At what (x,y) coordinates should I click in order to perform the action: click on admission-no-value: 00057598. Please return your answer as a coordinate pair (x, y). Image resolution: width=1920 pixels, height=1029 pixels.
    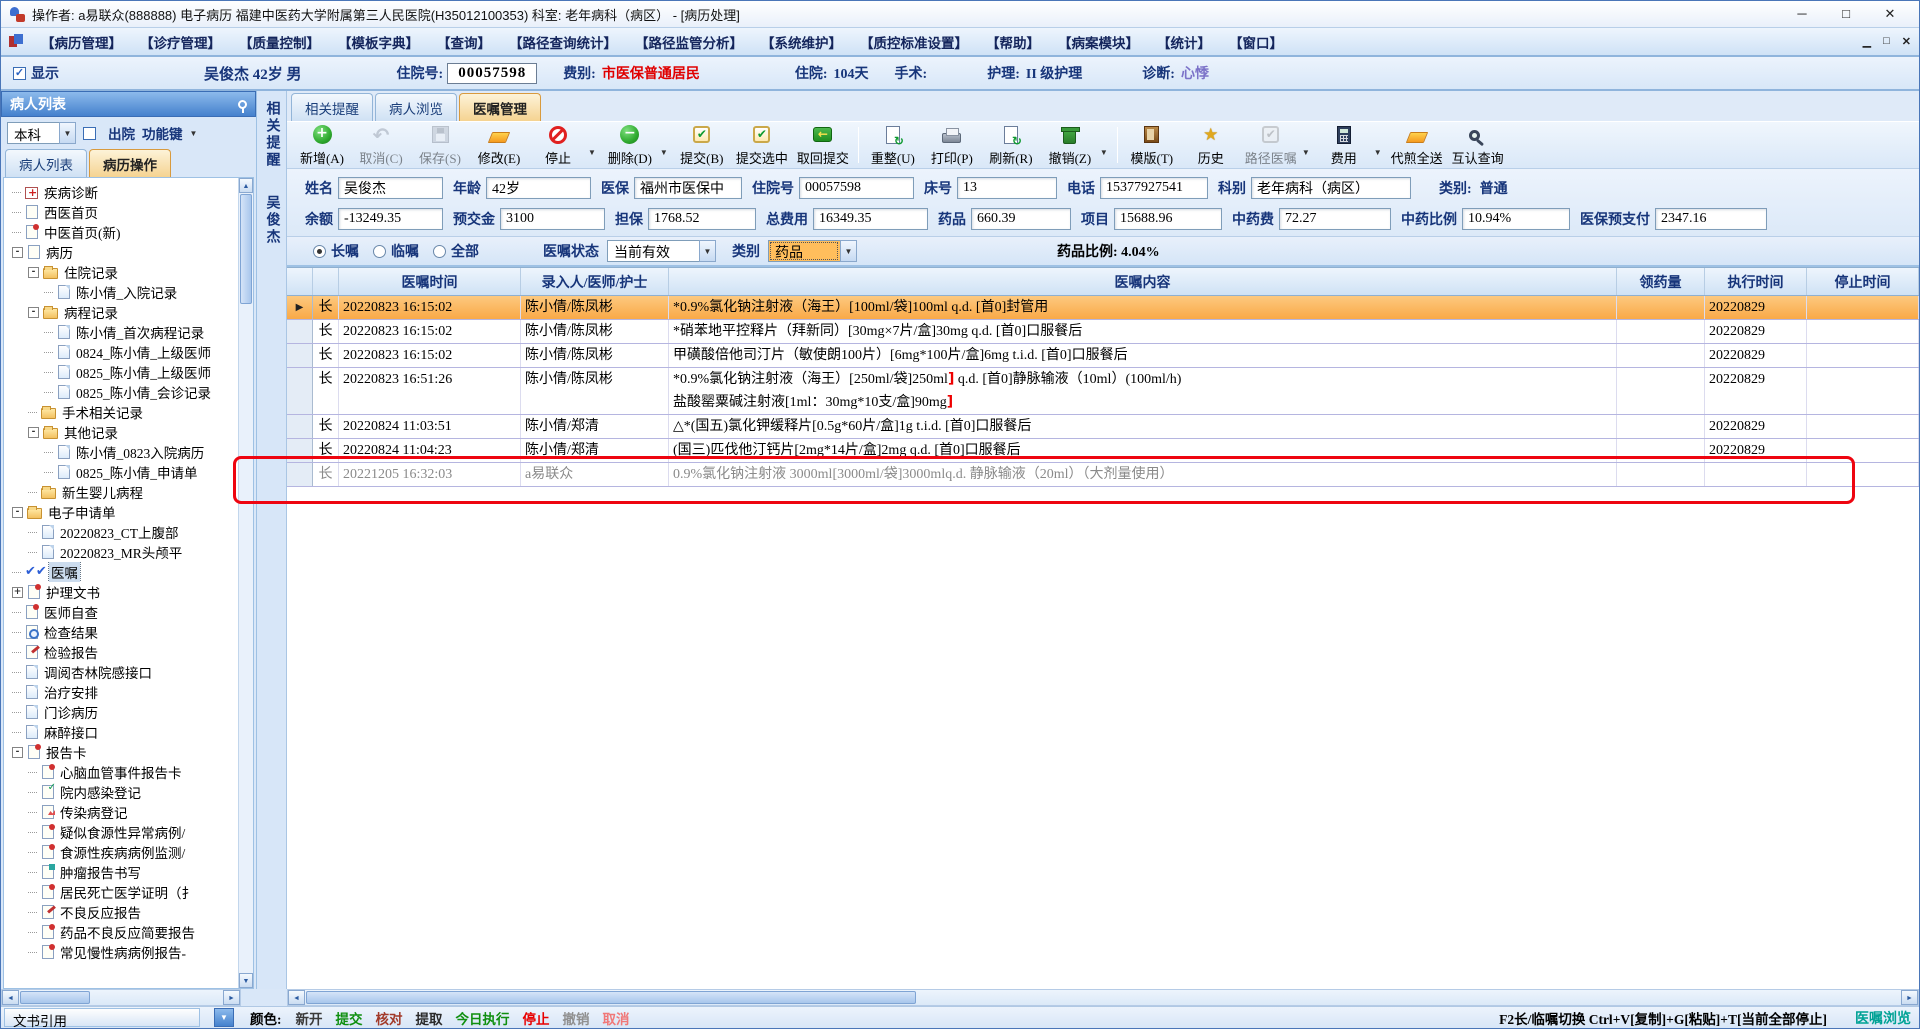
    Looking at the image, I should click on (492, 73).